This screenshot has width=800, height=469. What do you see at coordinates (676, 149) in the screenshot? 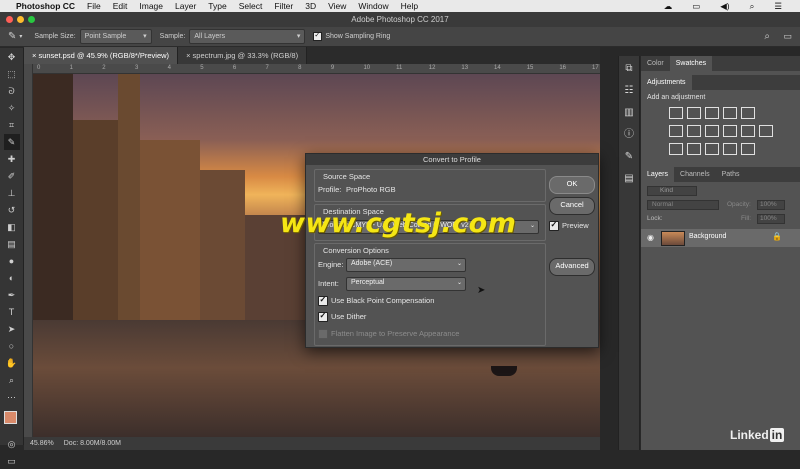
I see `invert-icon` at bounding box center [676, 149].